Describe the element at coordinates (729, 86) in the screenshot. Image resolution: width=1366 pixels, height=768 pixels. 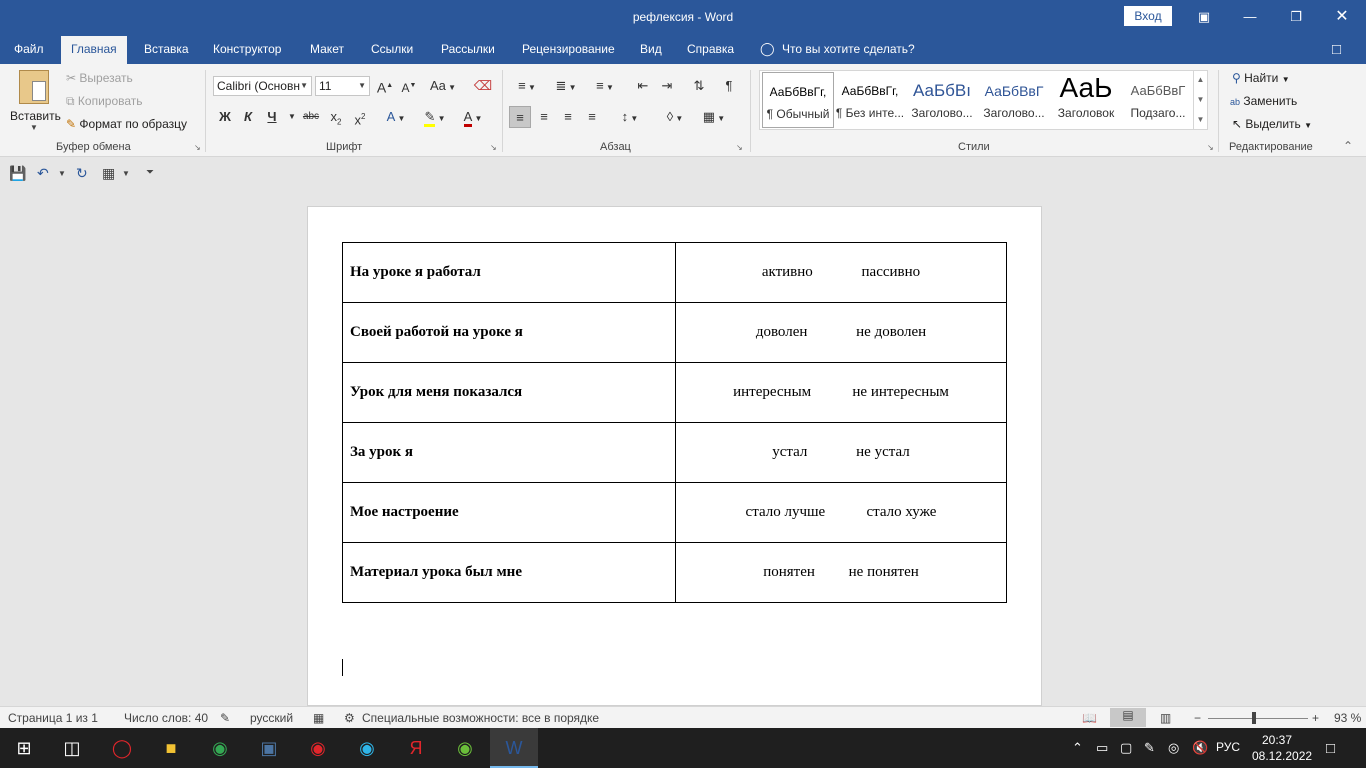
I see `show-formatting-button: ¶` at that location.